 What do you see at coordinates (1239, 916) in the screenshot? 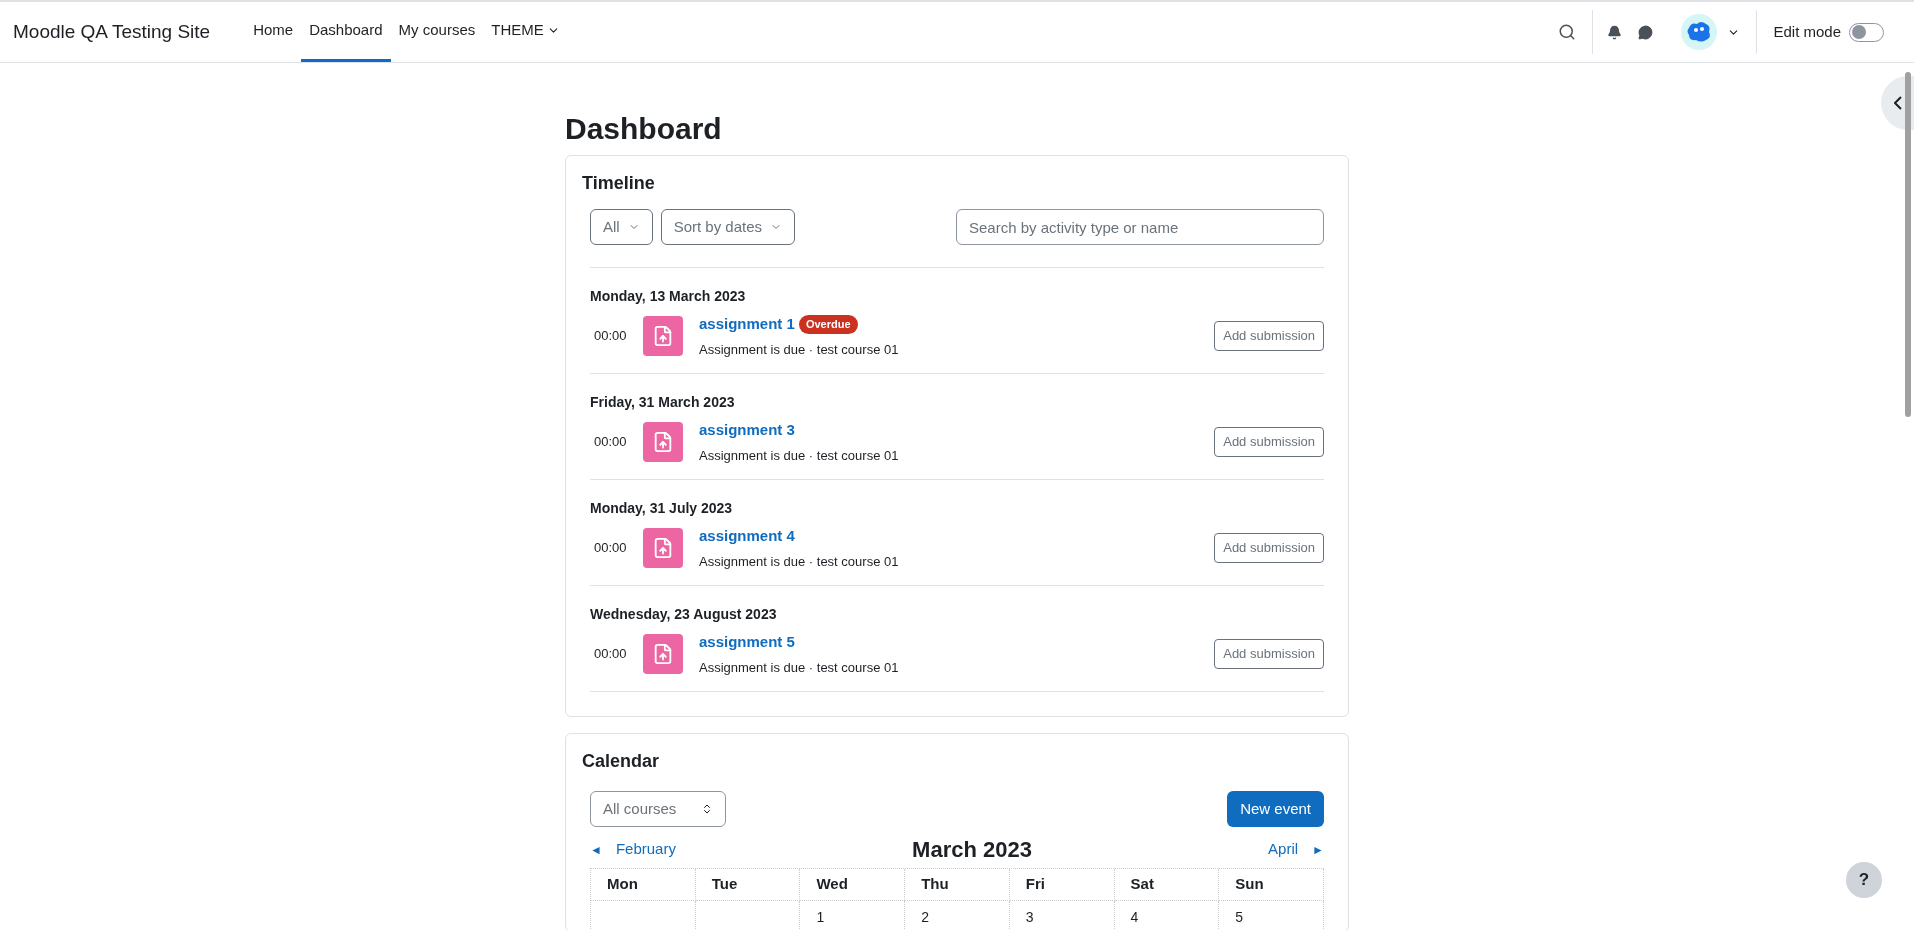
I see `day-number: 5` at bounding box center [1239, 916].